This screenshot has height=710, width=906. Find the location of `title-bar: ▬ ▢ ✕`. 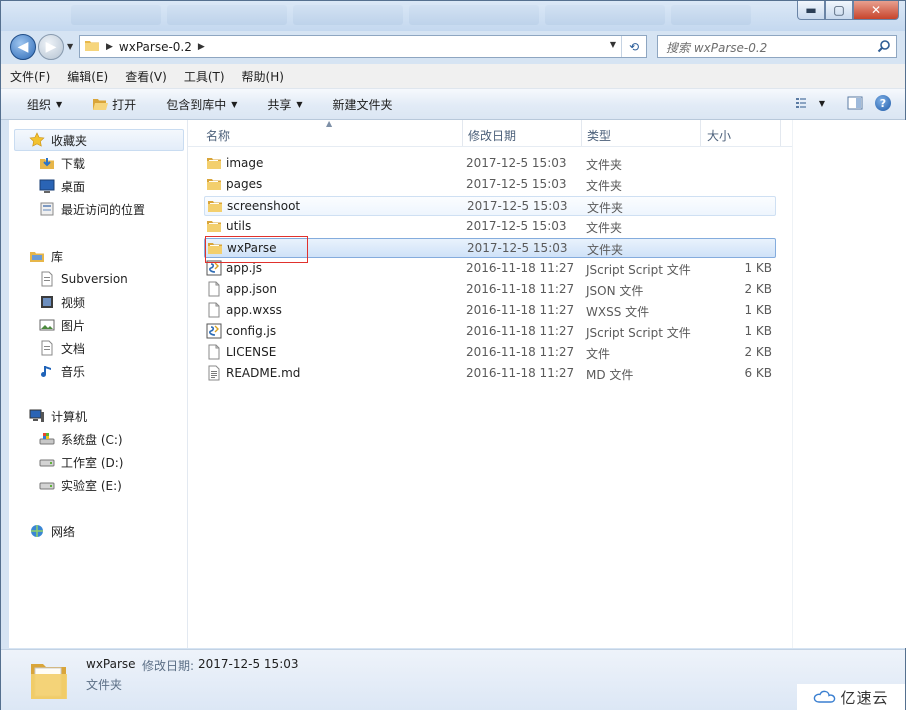

title-bar: ▬ ▢ ✕ is located at coordinates (453, 16).